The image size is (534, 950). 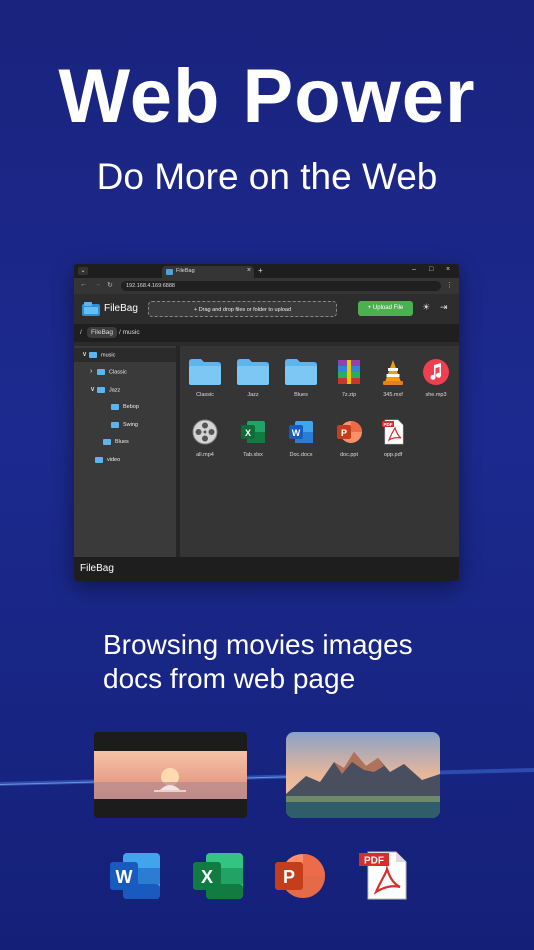 What do you see at coordinates (116, 442) in the screenshot?
I see `tree-item-blues: Blues` at bounding box center [116, 442].